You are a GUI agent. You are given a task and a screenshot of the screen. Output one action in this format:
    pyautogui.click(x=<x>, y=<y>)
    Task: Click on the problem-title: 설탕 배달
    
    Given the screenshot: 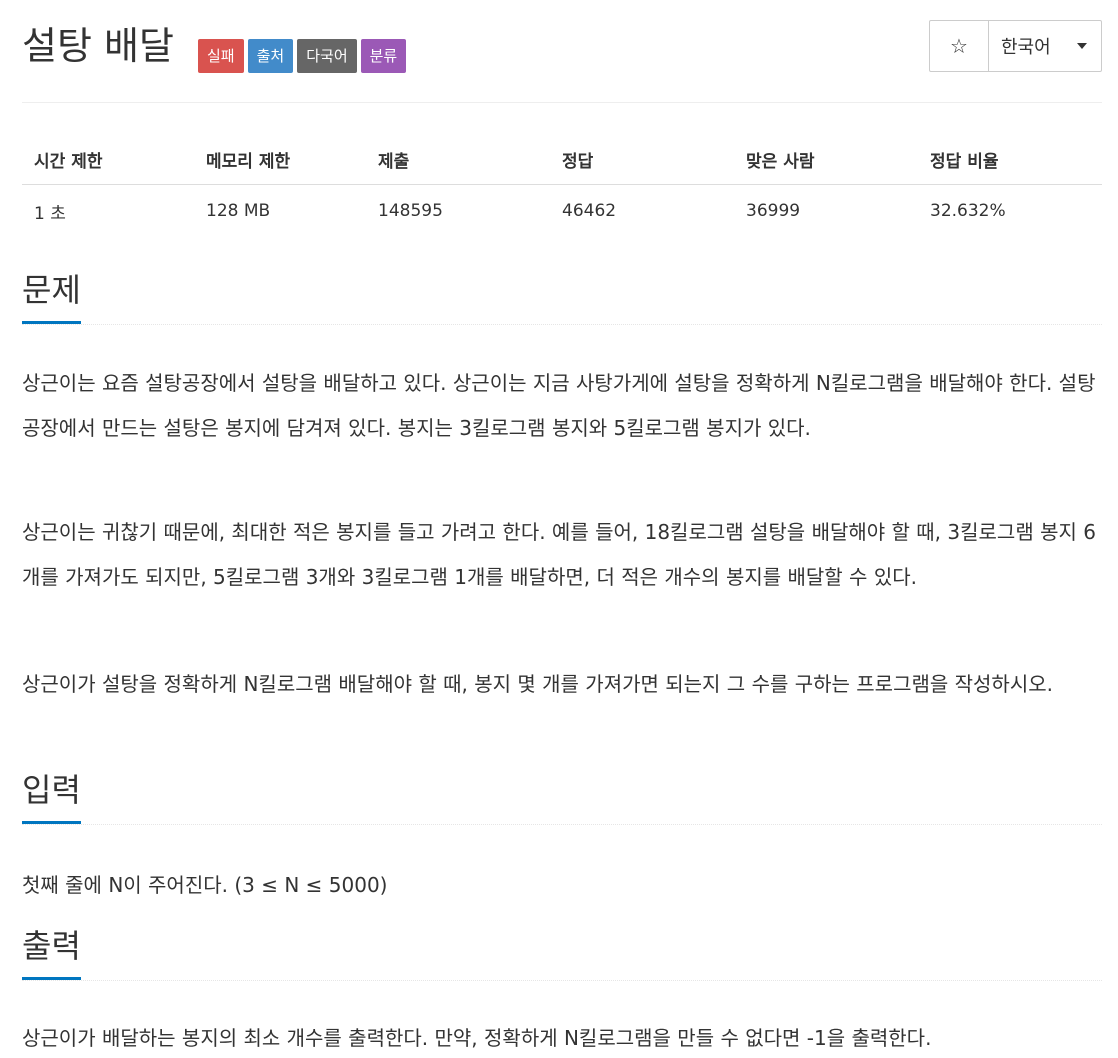 What is the action you would take?
    pyautogui.click(x=98, y=46)
    